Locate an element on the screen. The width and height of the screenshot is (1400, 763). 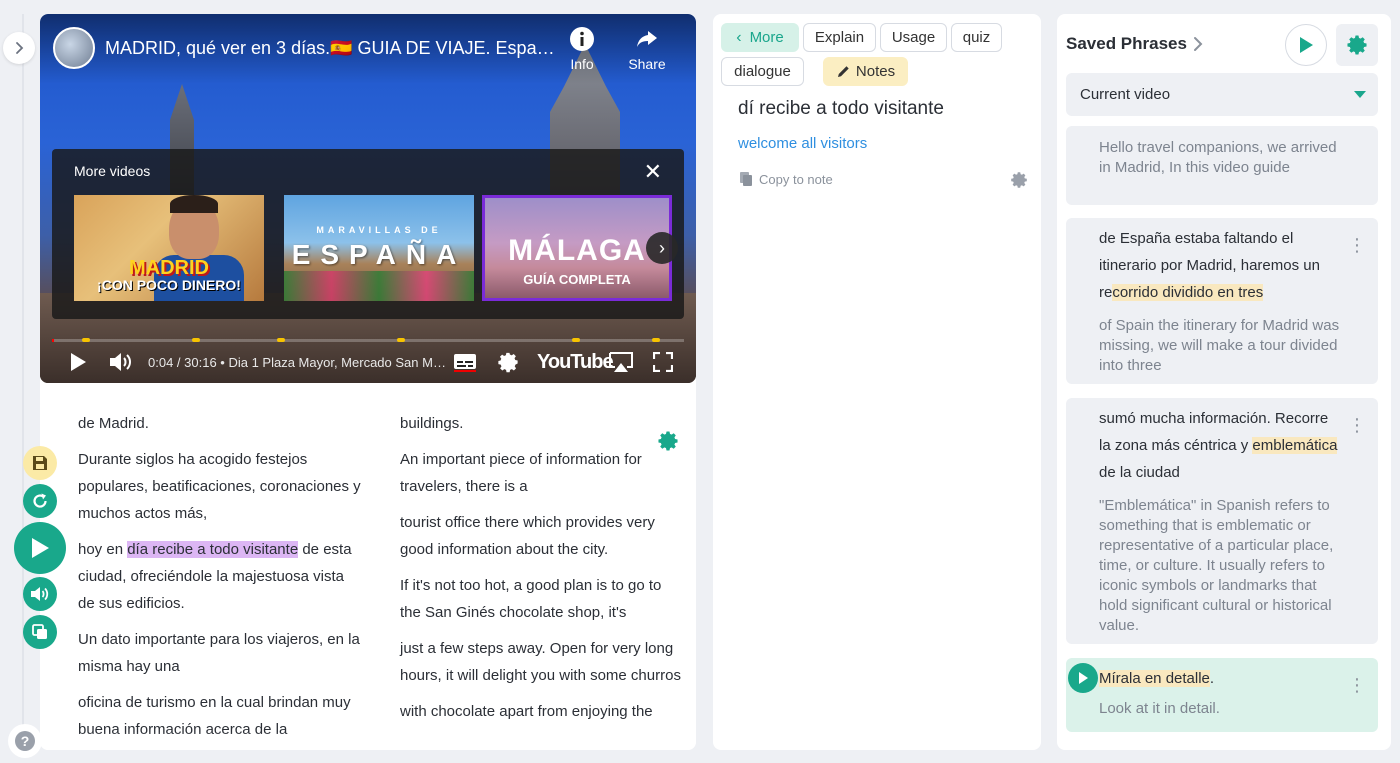
quiz-button: quiz is located at coordinates (976, 37).